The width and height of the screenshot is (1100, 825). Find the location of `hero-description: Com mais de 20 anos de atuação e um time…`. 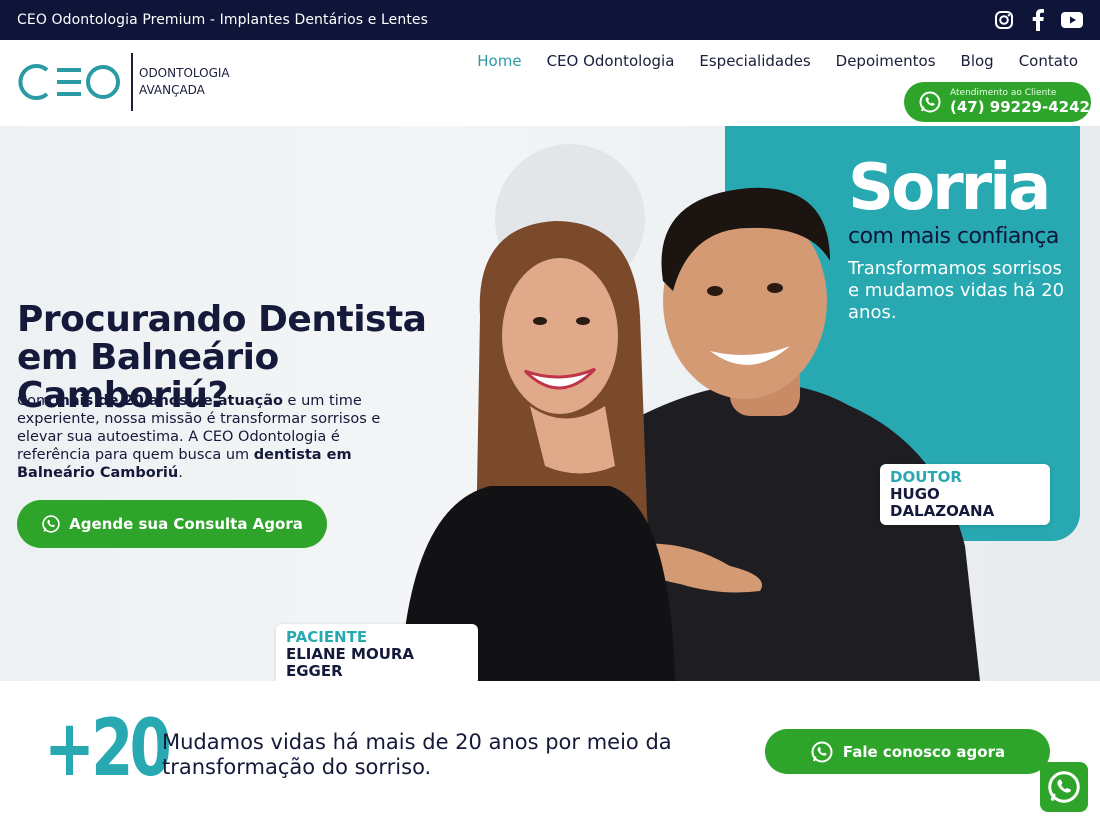

hero-description: Com mais de 20 anos de atuação e um time… is located at coordinates (214, 437).